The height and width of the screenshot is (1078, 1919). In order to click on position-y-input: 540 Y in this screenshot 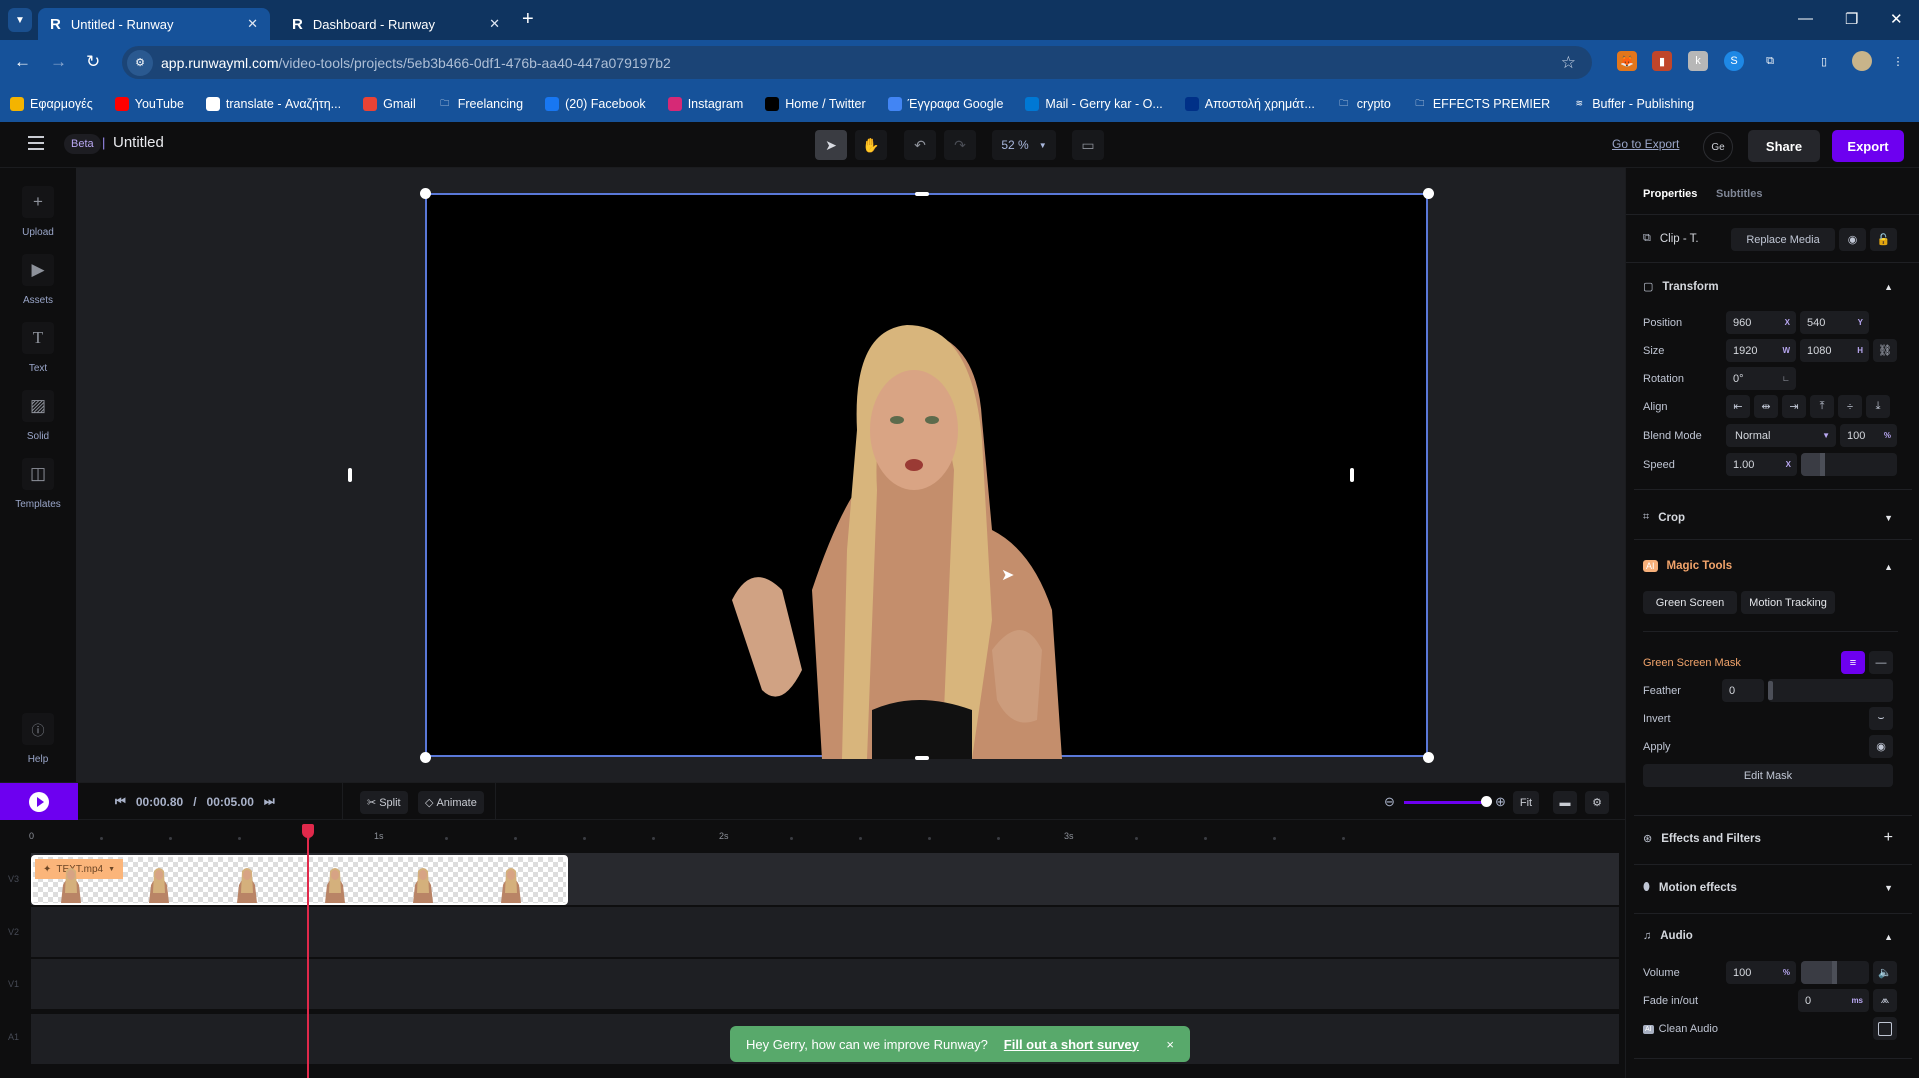, I will do `click(1834, 322)`.